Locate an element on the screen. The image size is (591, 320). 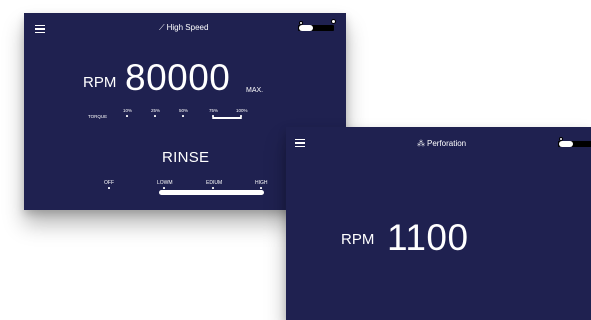
torque-option-25: 25% is located at coordinates (155, 110).